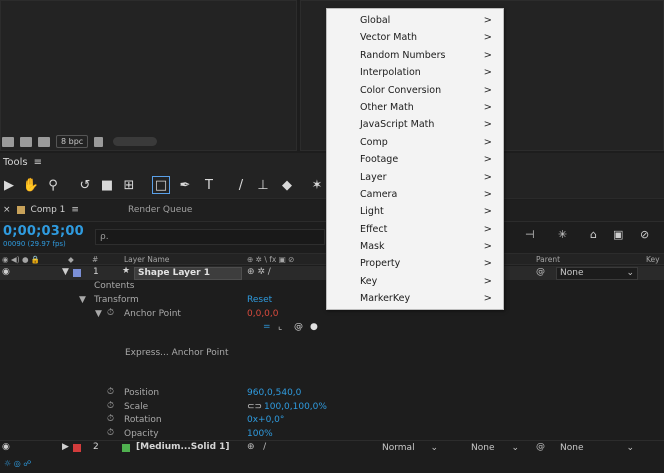  I want to click on menu-item-mask: Mask >, so click(415, 246).